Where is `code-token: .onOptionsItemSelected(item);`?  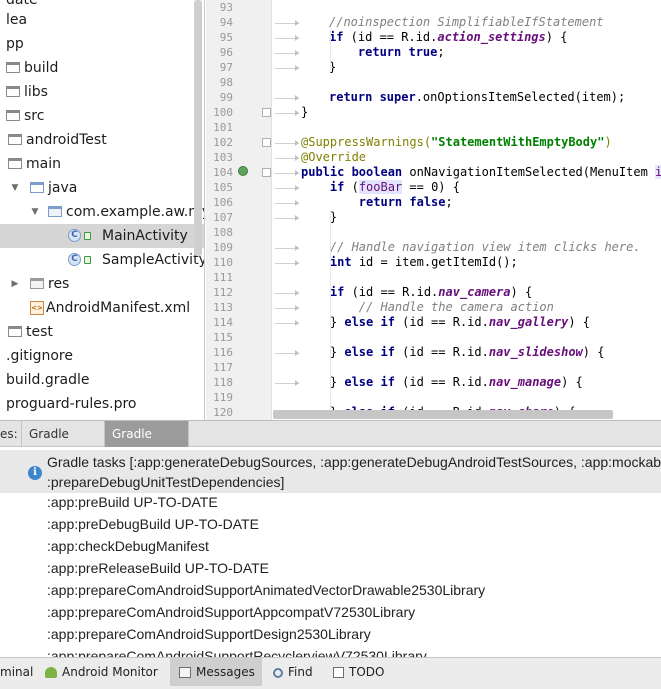 code-token: .onOptionsItemSelected(item); is located at coordinates (520, 97).